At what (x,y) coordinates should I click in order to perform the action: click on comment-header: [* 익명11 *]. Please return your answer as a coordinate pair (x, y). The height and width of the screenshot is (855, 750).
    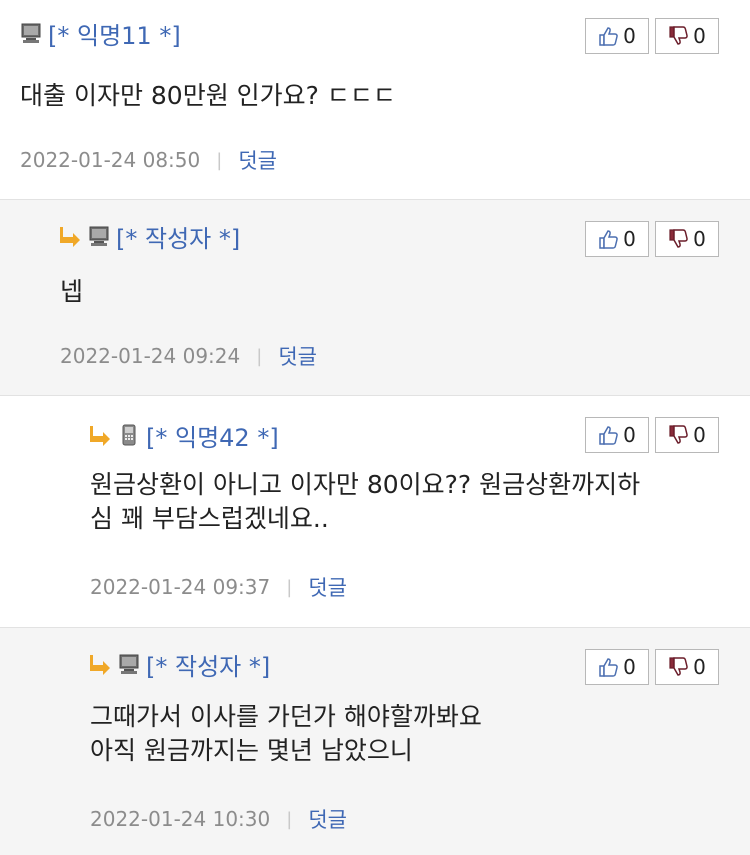
    Looking at the image, I should click on (100, 33).